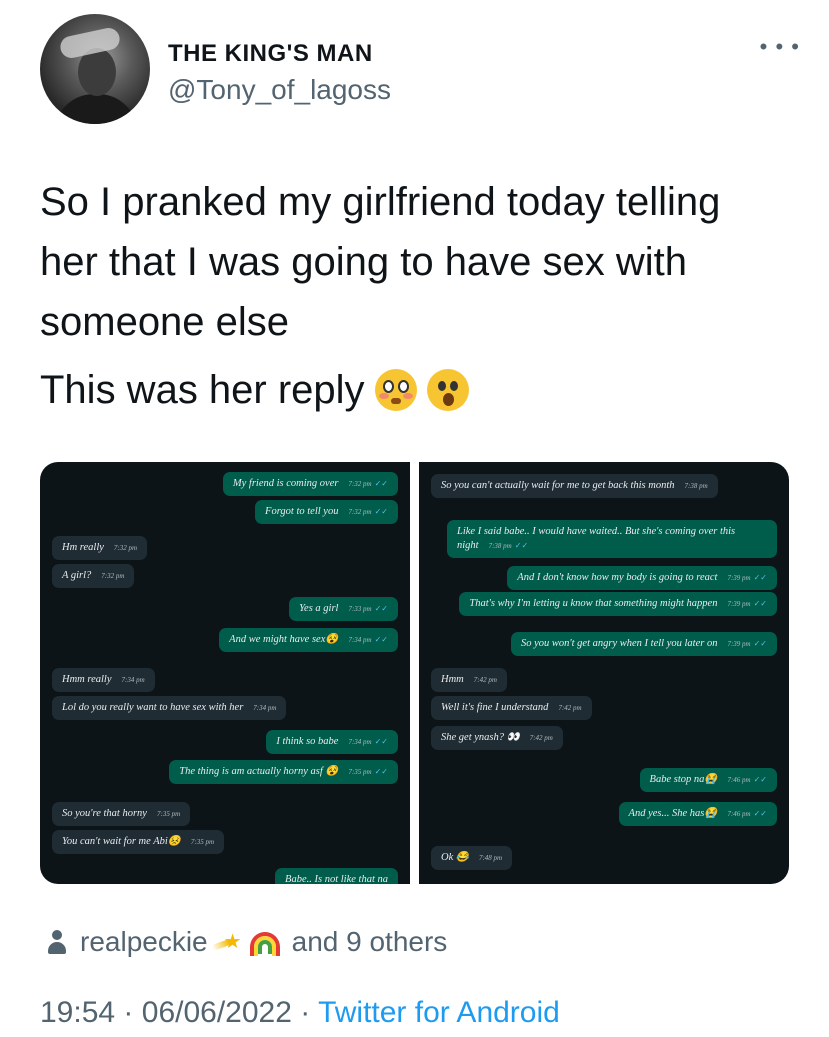 This screenshot has width=829, height=1037. Describe the element at coordinates (495, 707) in the screenshot. I see `chat-message-text: Well it's fine I understand` at that location.